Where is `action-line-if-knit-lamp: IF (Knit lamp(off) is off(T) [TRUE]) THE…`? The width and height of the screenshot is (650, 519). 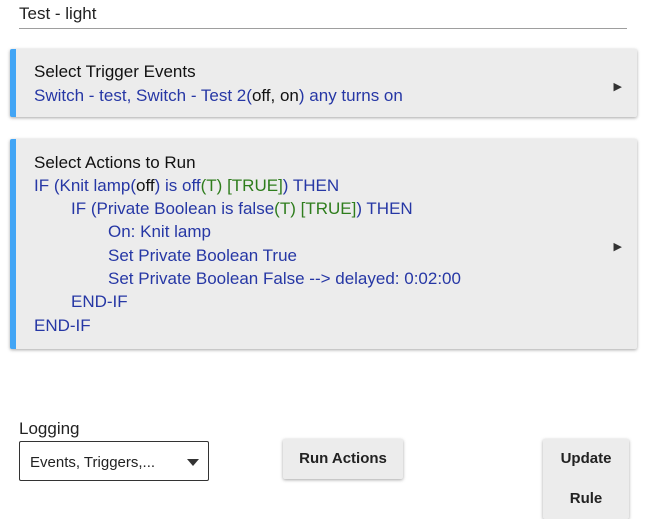
action-line-if-knit-lamp: IF (Knit lamp(off) is off(T) [TRUE]) THE… is located at coordinates (187, 185).